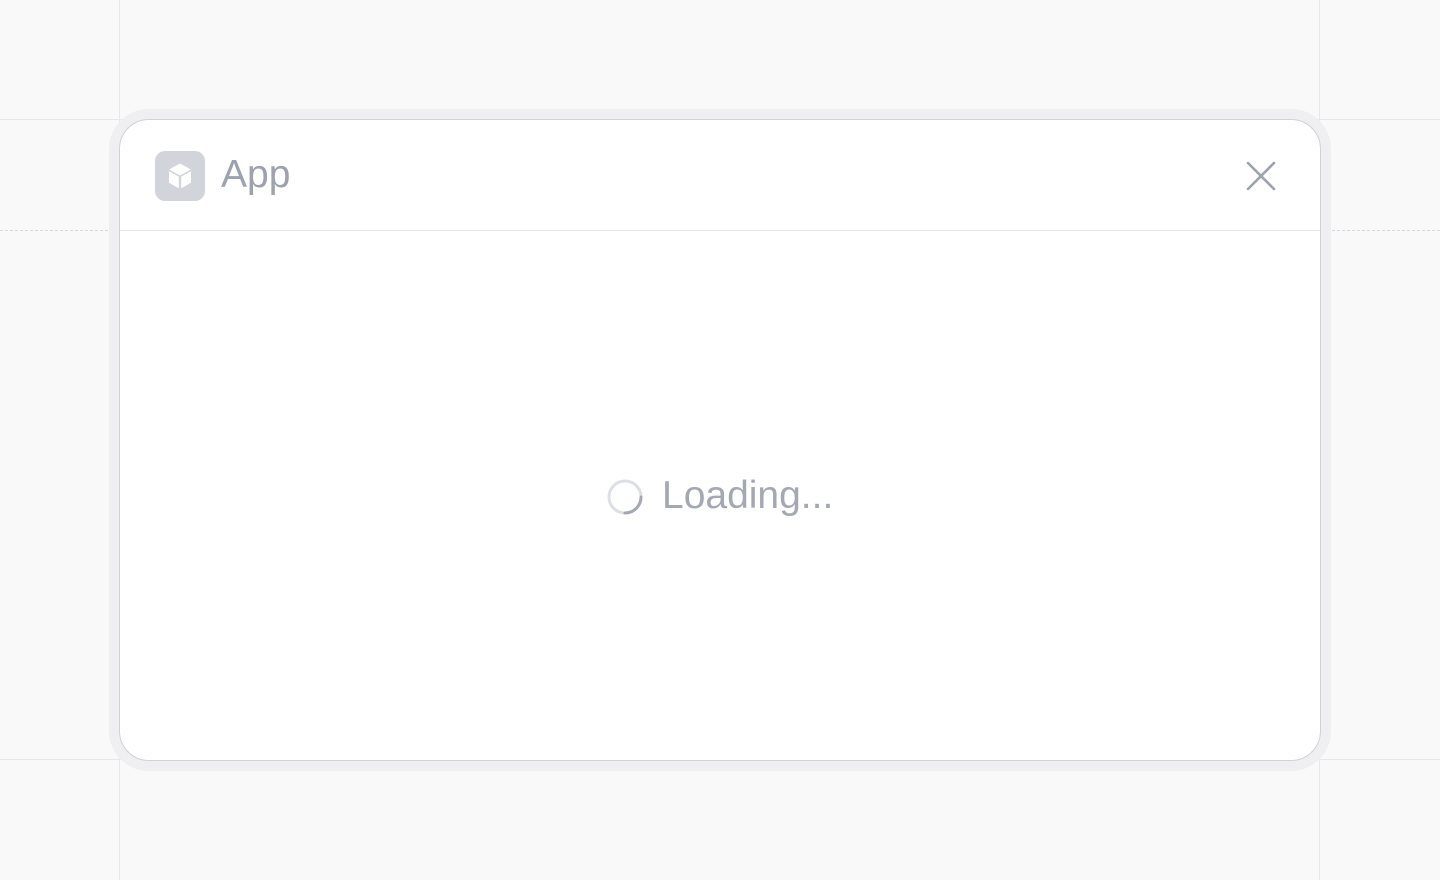  What do you see at coordinates (1386, 230) in the screenshot?
I see `guide-dash-right` at bounding box center [1386, 230].